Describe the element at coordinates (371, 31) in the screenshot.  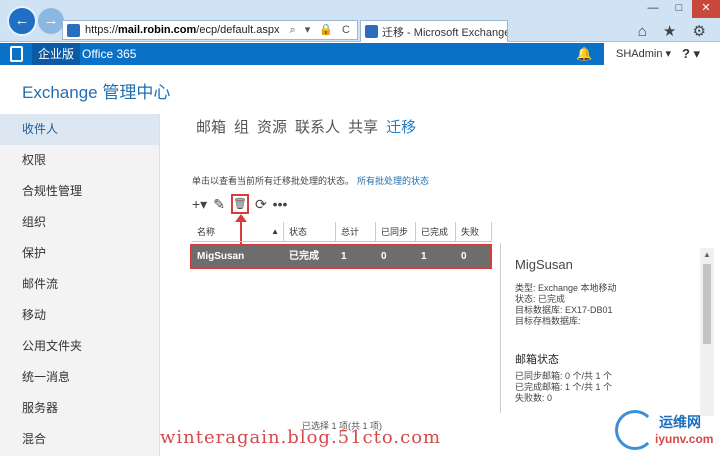
I see `tab-favicon-icon` at that location.